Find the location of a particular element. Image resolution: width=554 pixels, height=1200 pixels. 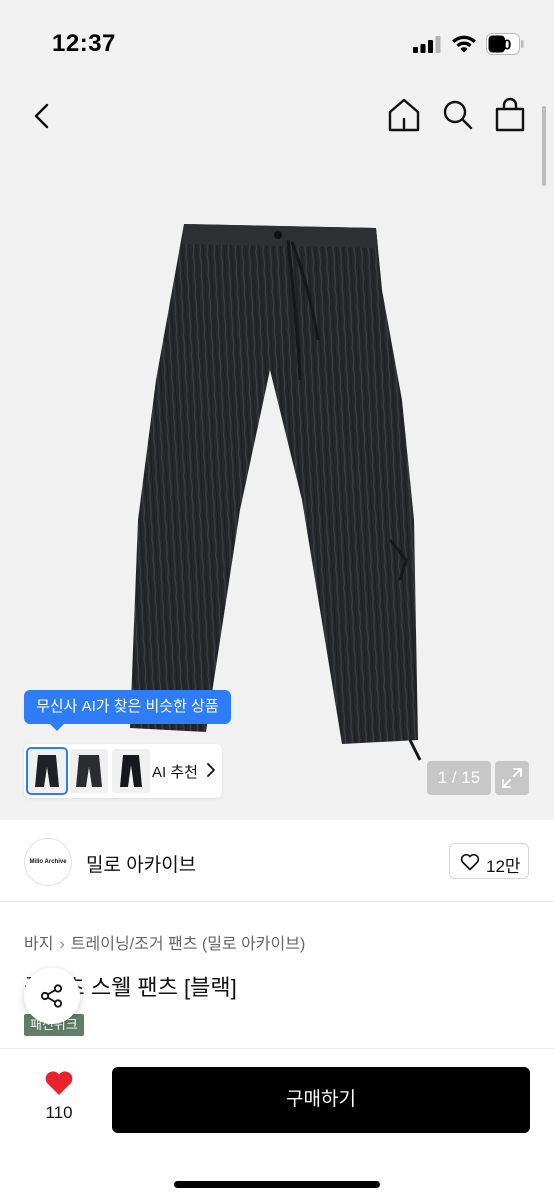

share-icon is located at coordinates (51, 996).